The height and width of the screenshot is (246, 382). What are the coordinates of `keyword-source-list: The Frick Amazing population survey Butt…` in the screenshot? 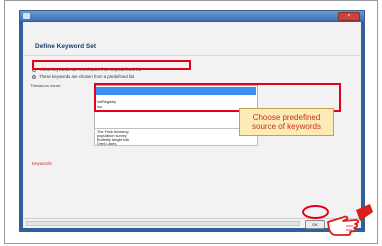 It's located at (176, 137).